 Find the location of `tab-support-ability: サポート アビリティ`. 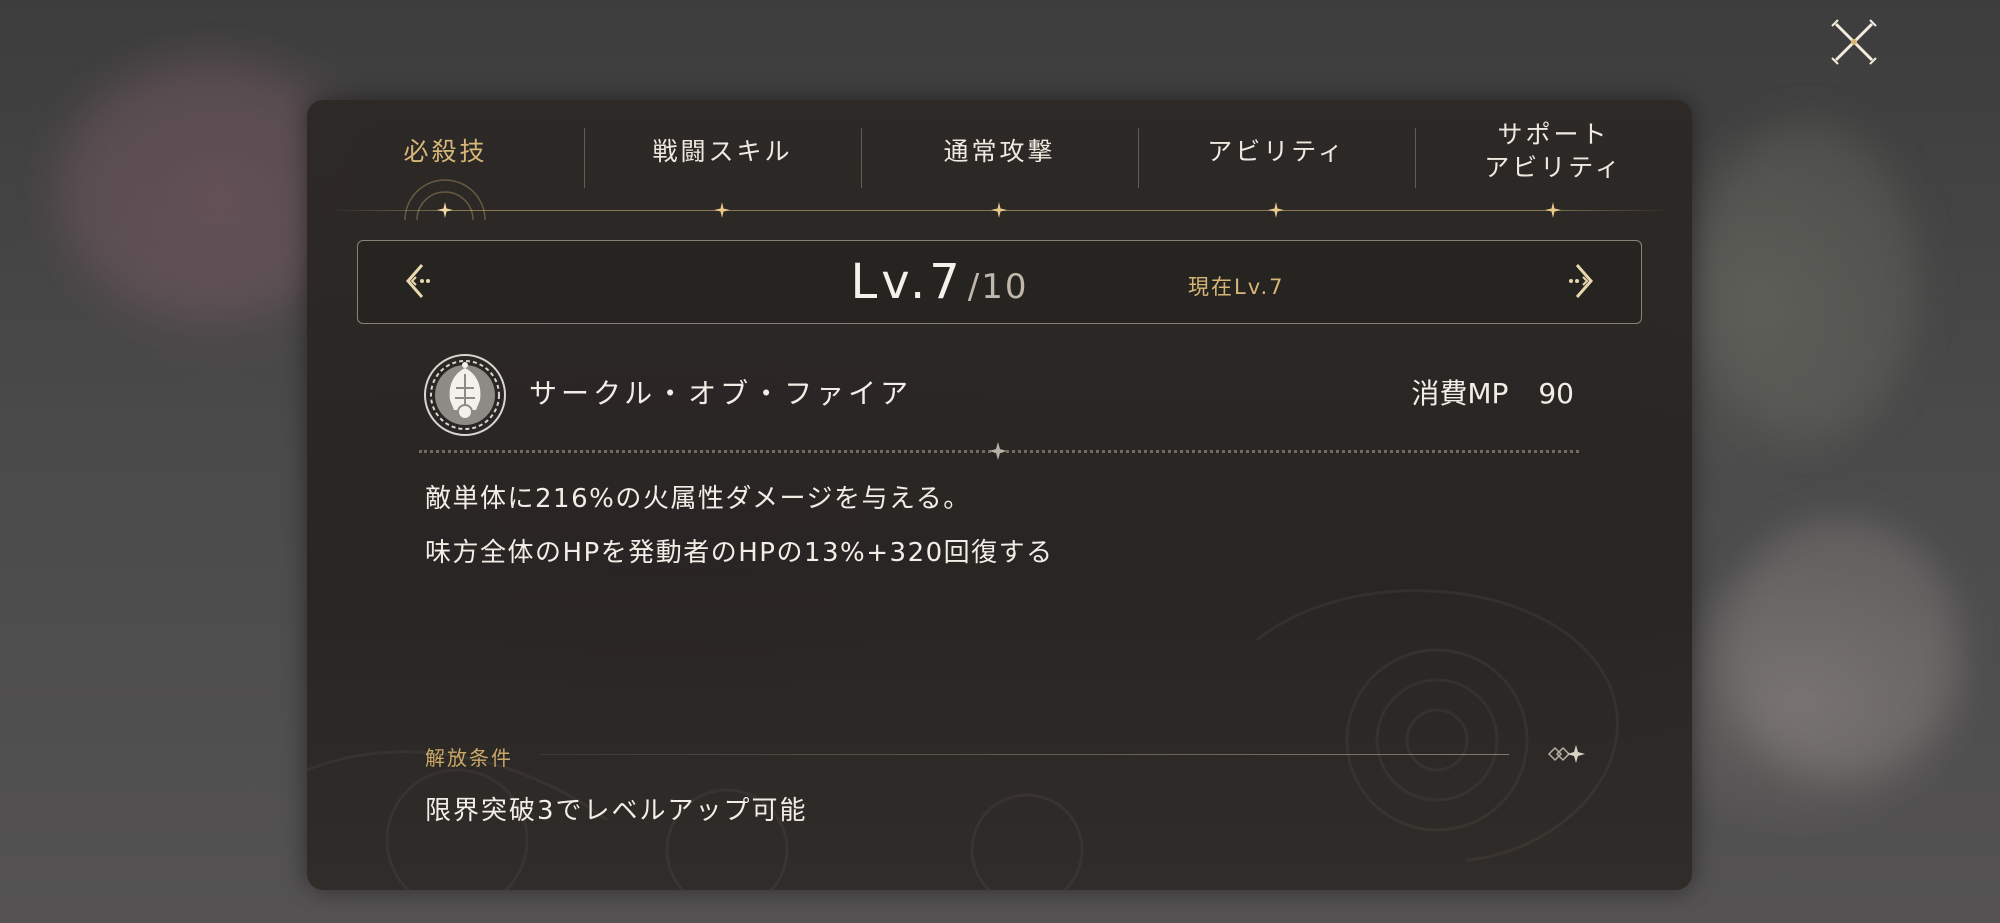

tab-support-ability: サポート アビリティ is located at coordinates (1553, 159).